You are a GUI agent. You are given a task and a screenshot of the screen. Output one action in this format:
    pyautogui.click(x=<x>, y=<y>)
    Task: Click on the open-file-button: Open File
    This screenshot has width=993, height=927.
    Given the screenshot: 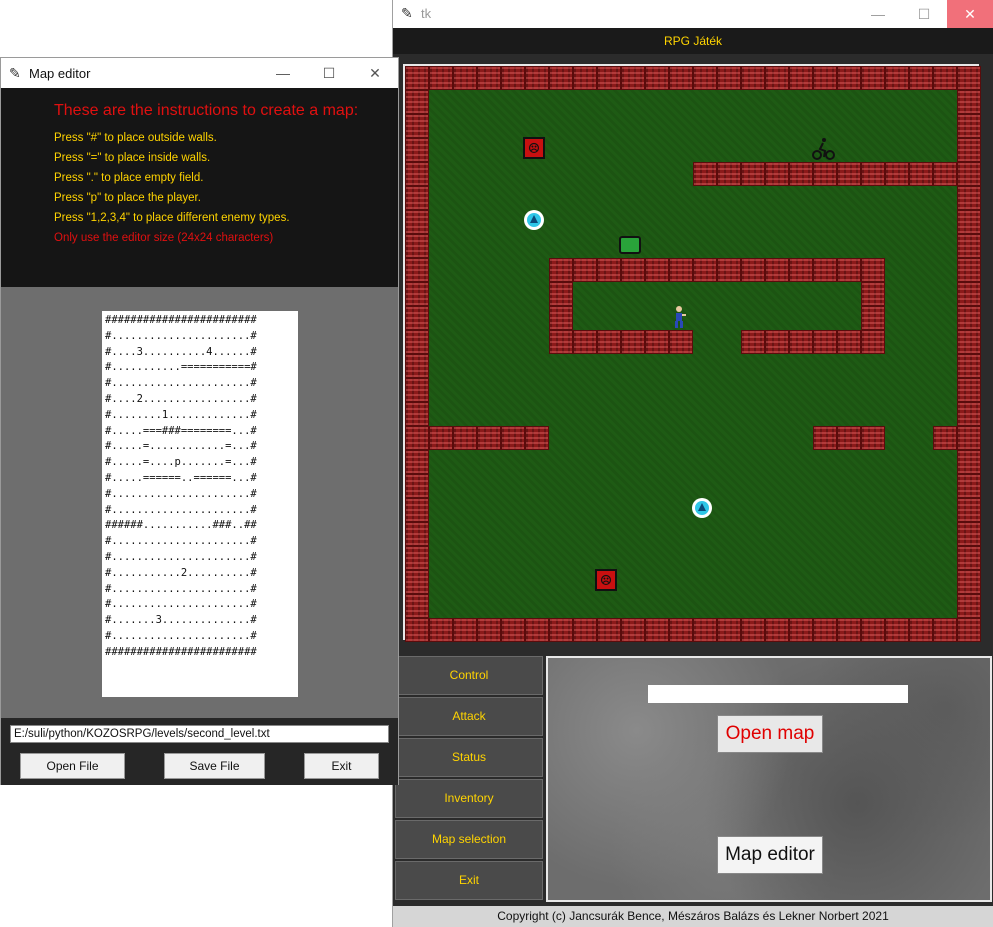 What is the action you would take?
    pyautogui.click(x=72, y=766)
    